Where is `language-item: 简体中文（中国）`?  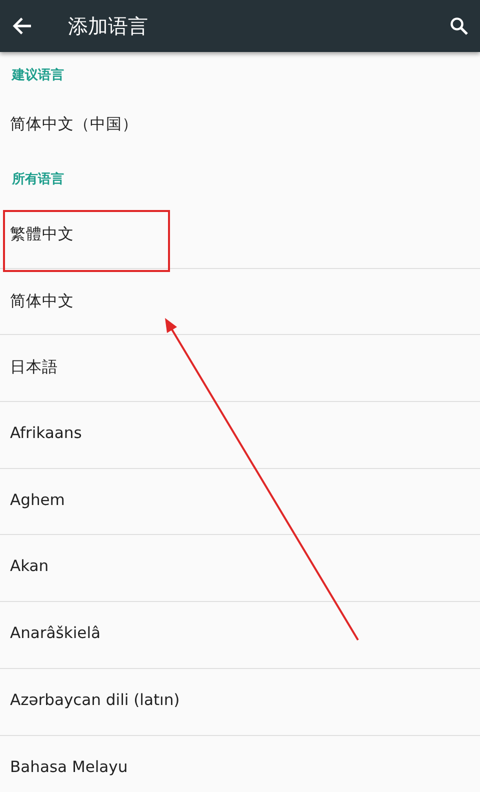
language-item: 简体中文（中国） is located at coordinates (240, 127).